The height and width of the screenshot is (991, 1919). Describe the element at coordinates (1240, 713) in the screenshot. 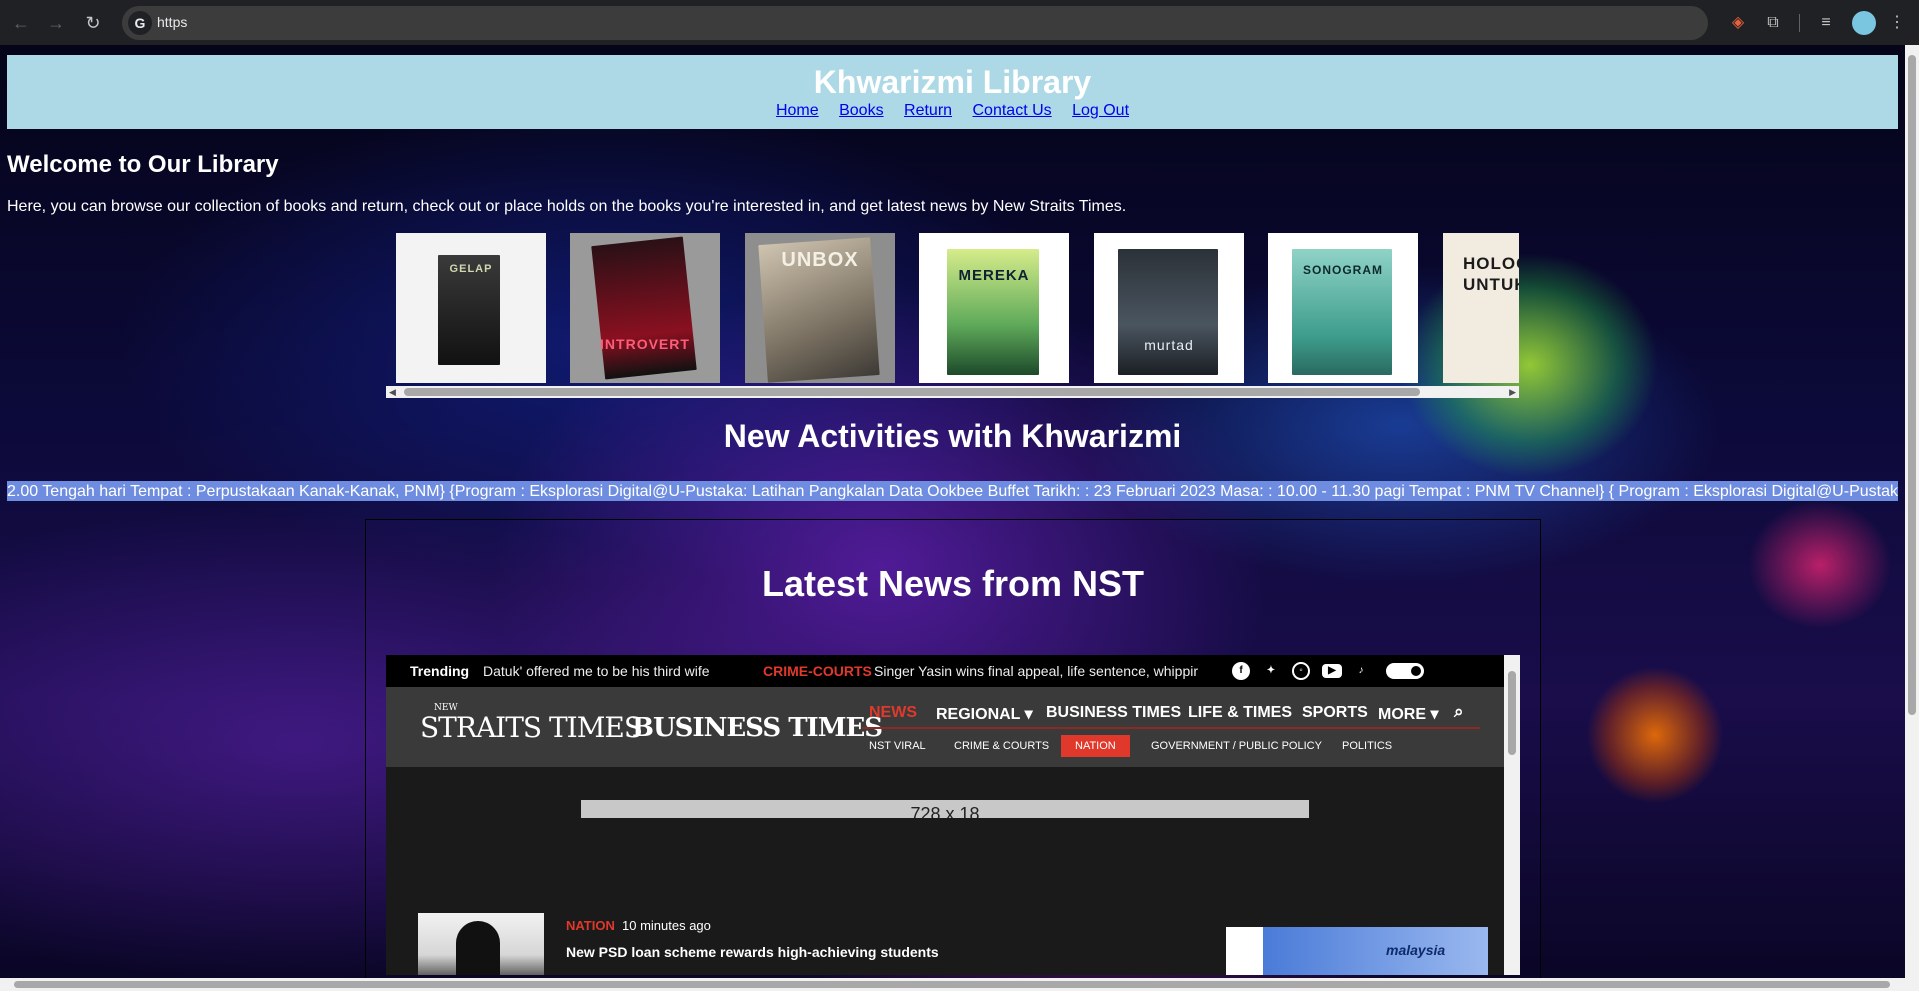

I see `nst-nav-life-times: LIFE & TIMES` at that location.